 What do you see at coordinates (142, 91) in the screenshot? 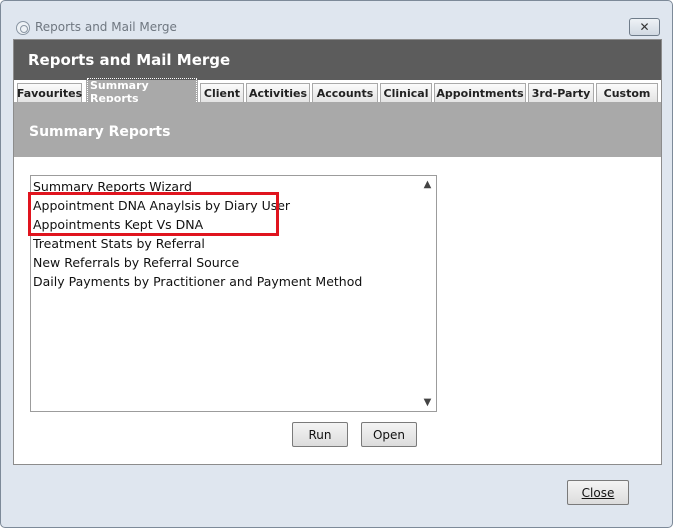
I see `tab-summary-reports: Summary Reports` at bounding box center [142, 91].